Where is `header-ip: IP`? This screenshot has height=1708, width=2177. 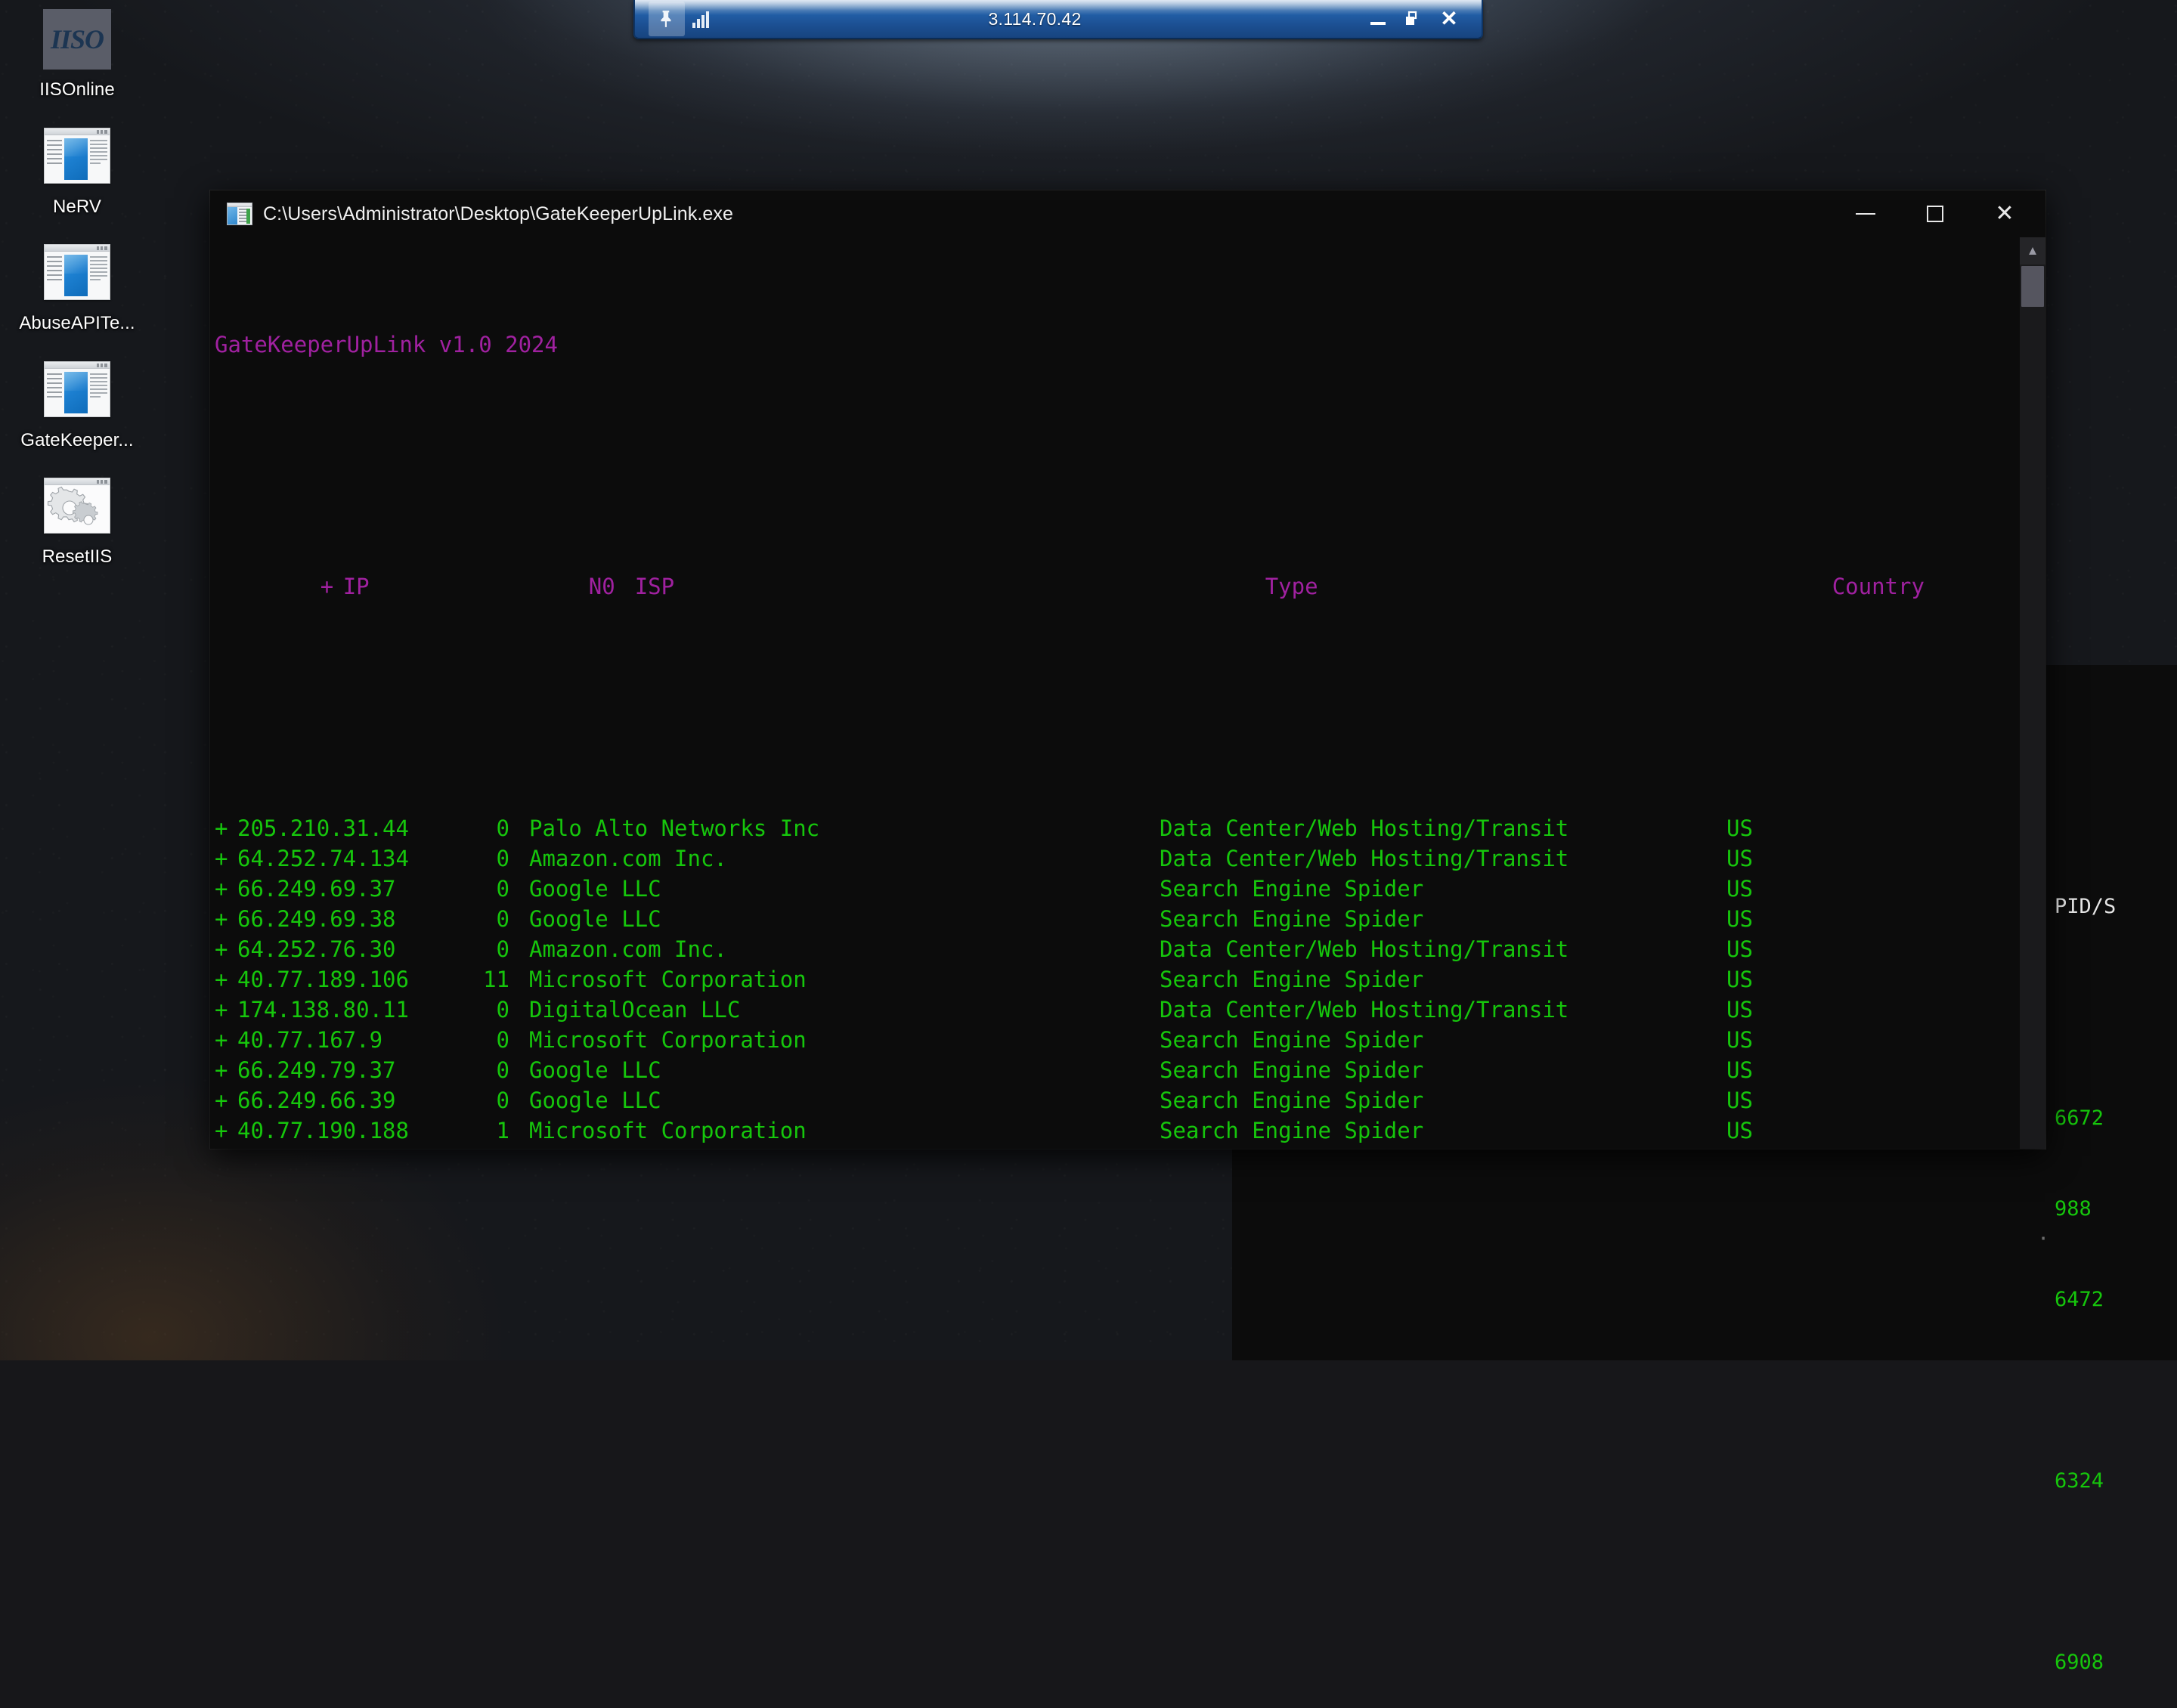
header-ip: IP is located at coordinates (456, 586).